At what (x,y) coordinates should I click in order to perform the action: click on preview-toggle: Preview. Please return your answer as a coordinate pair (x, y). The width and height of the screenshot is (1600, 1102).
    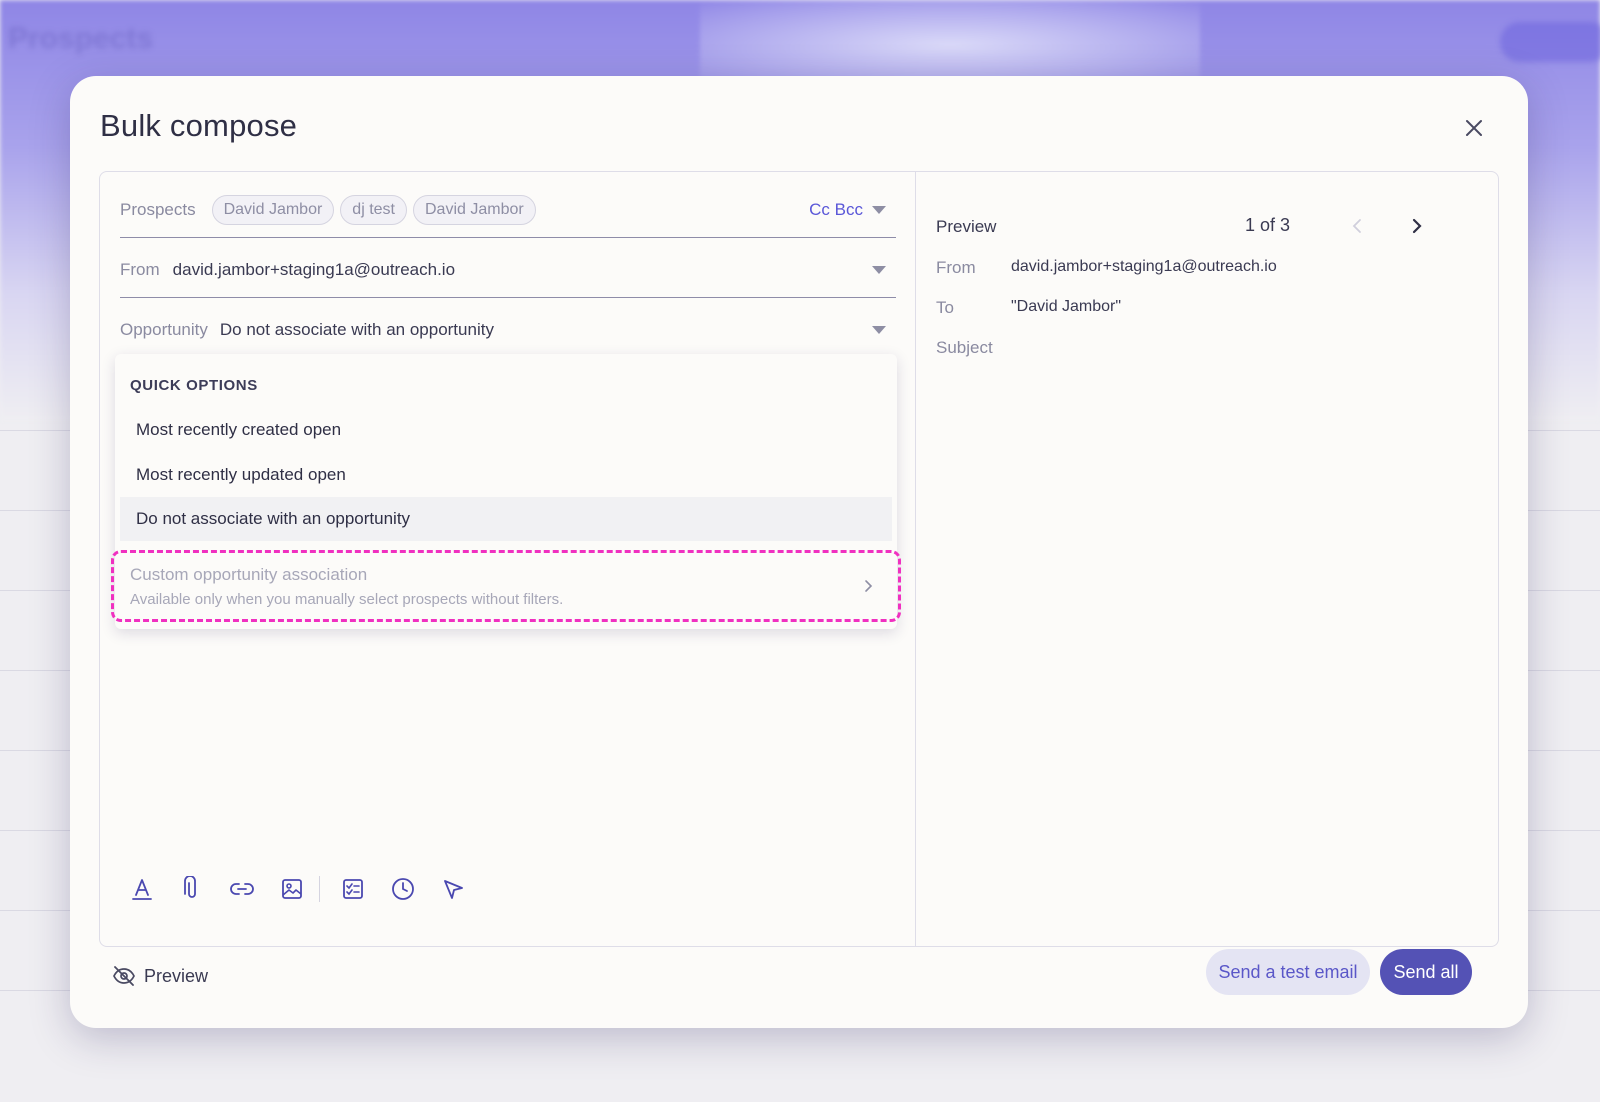
    Looking at the image, I should click on (160, 976).